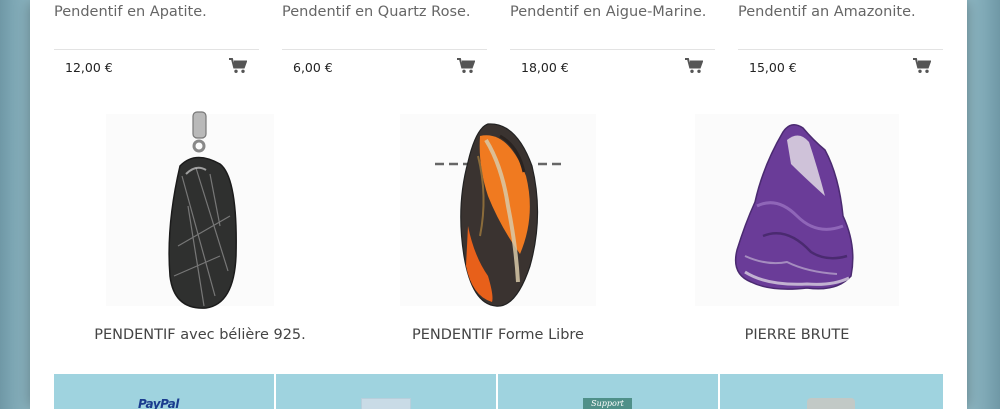 This screenshot has width=1000, height=409. What do you see at coordinates (612, 44) in the screenshot?
I see `product-card: Pendentif en Aigue-Marine. 18,00 €` at bounding box center [612, 44].